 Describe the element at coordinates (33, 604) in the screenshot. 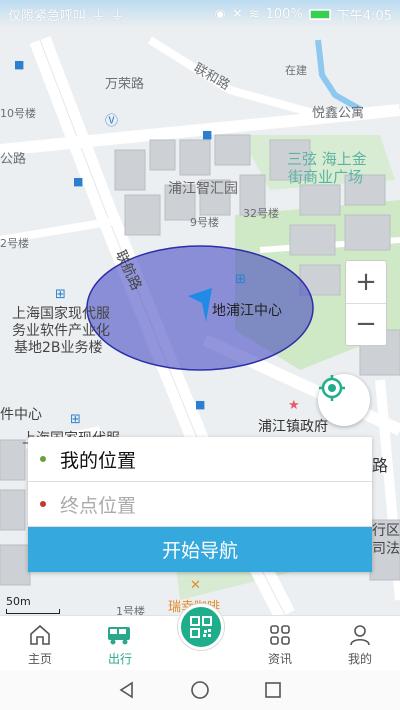

I see `map-scale: 50m` at that location.